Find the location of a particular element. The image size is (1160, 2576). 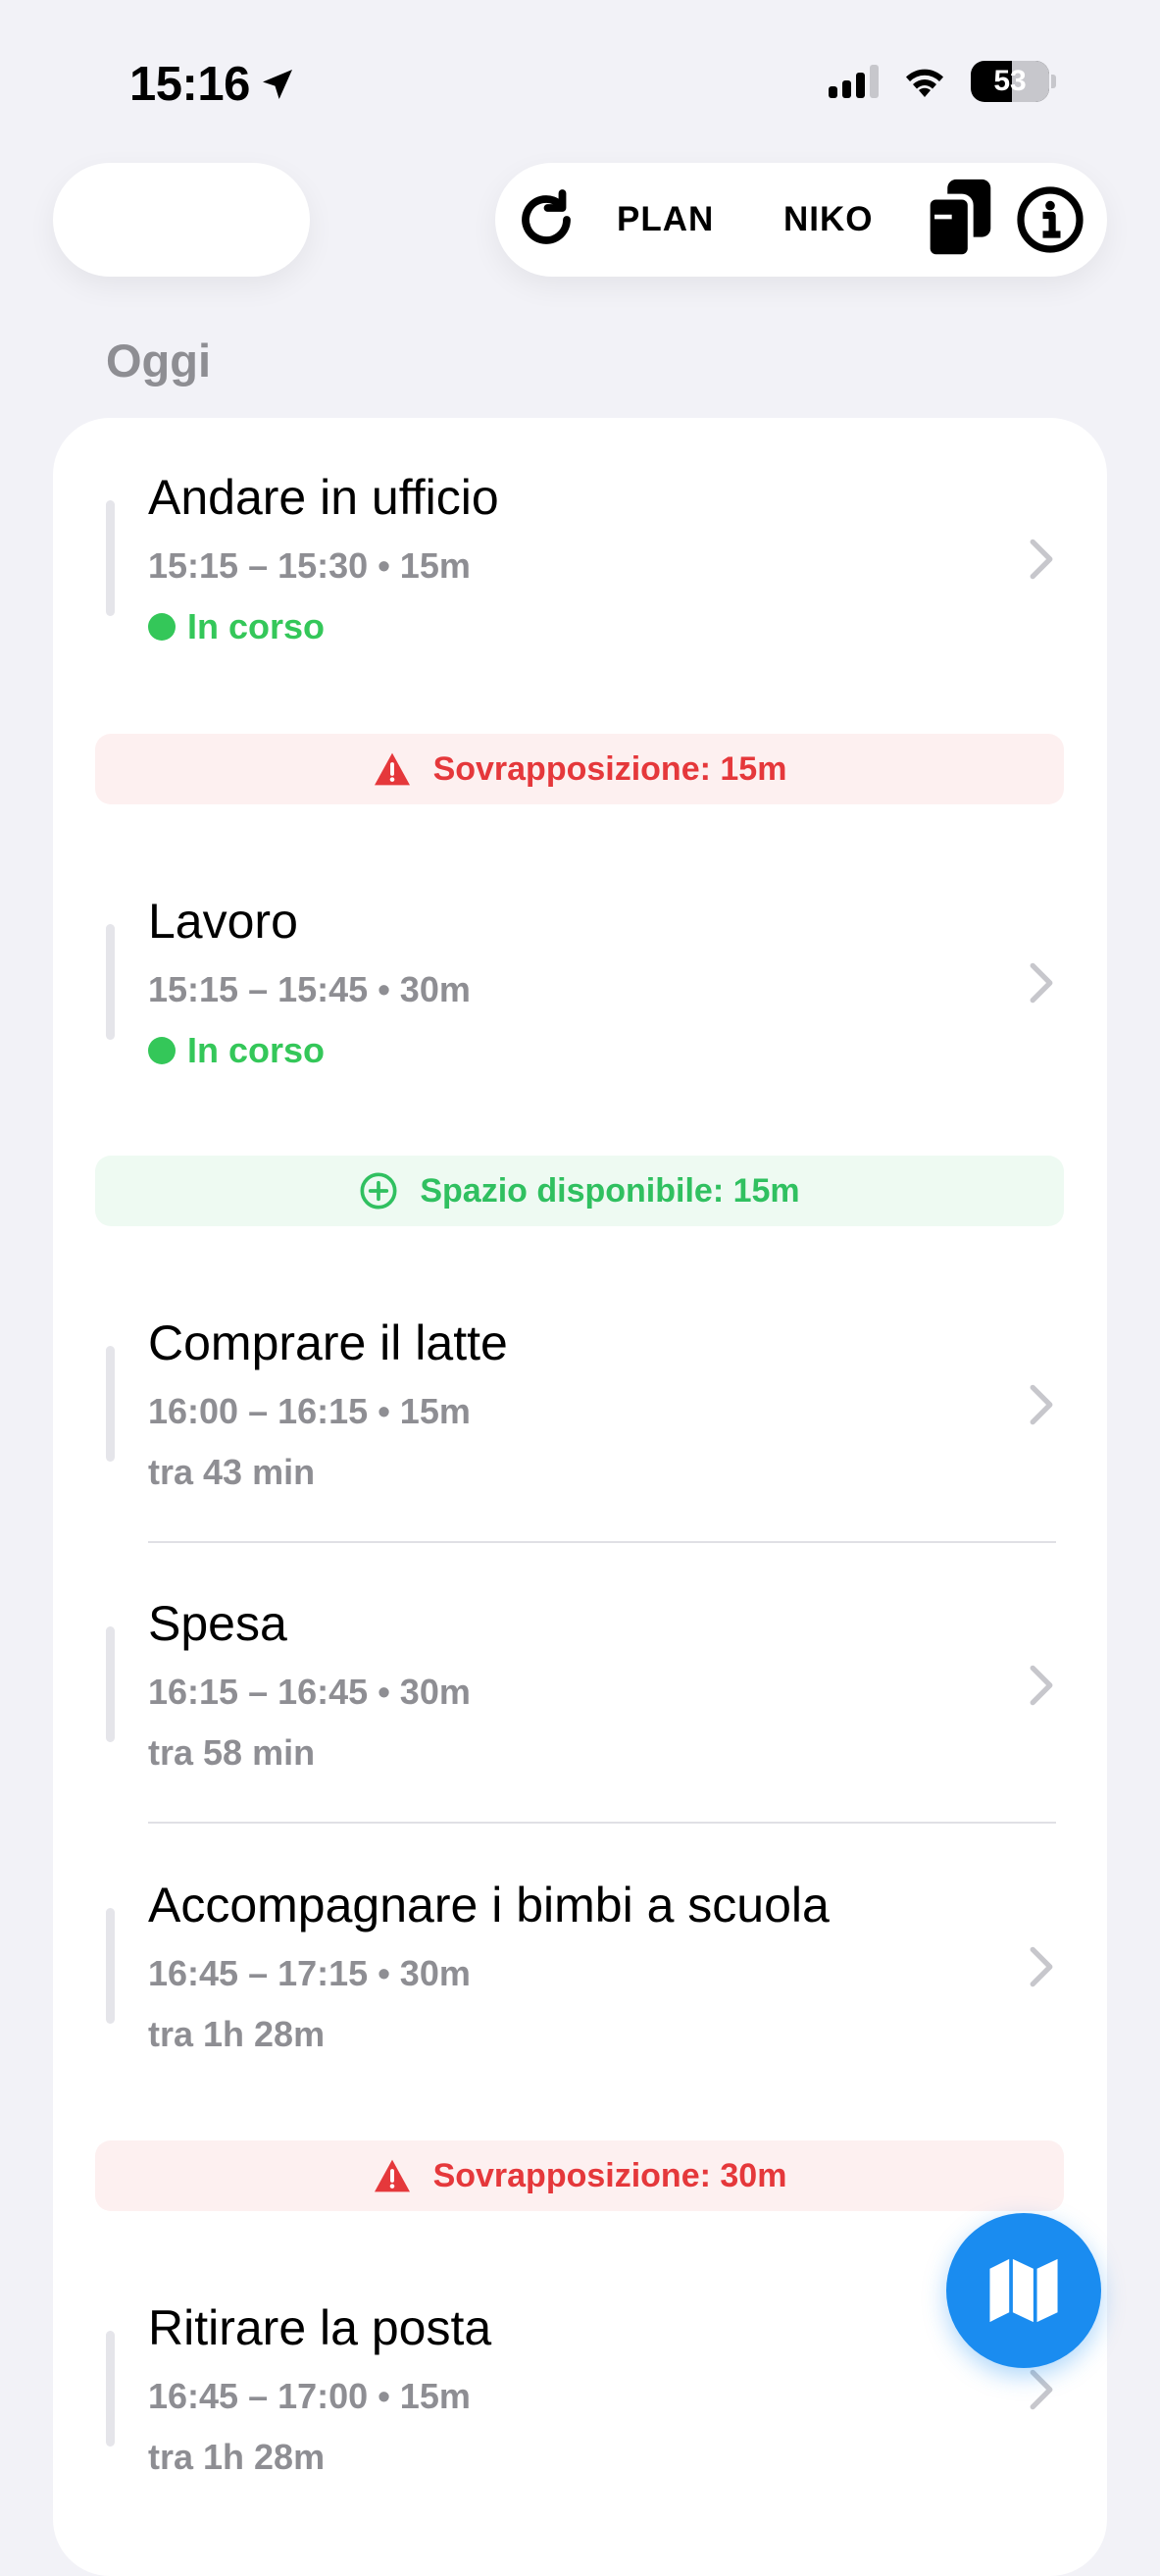

info-icon is located at coordinates (1051, 219).